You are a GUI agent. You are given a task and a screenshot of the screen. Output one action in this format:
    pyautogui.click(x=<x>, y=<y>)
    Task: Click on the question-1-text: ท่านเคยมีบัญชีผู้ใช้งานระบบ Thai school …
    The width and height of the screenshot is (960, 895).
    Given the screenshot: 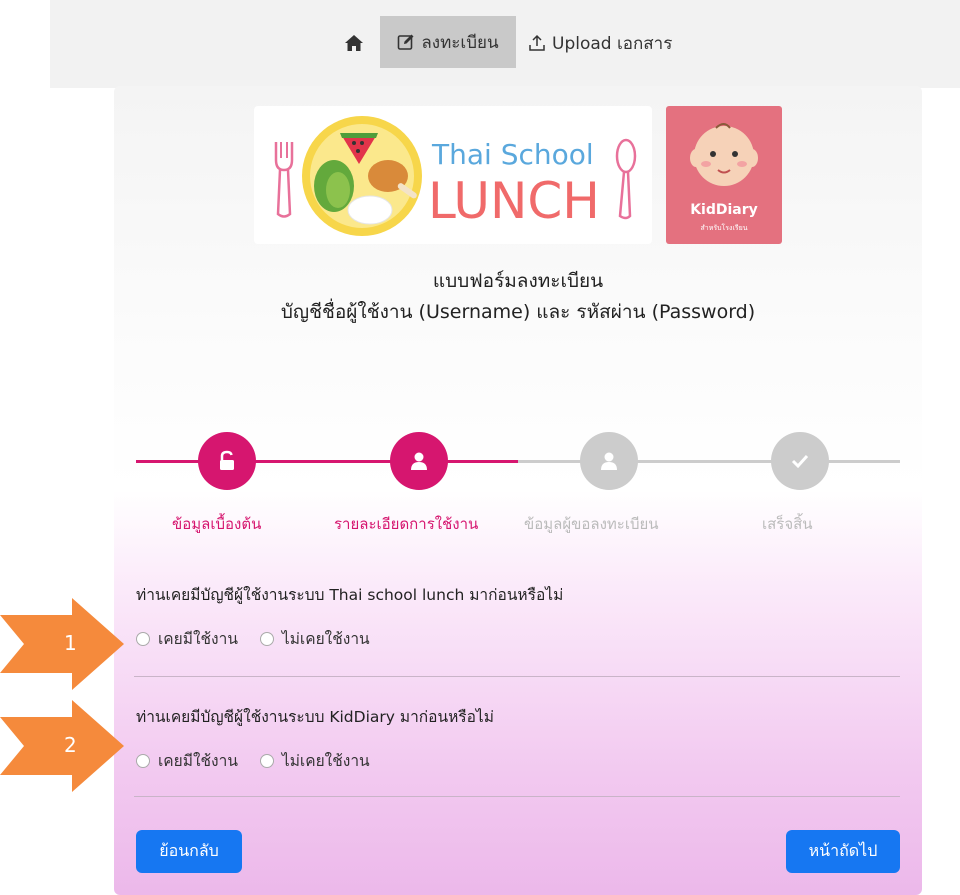 What is the action you would take?
    pyautogui.click(x=350, y=595)
    